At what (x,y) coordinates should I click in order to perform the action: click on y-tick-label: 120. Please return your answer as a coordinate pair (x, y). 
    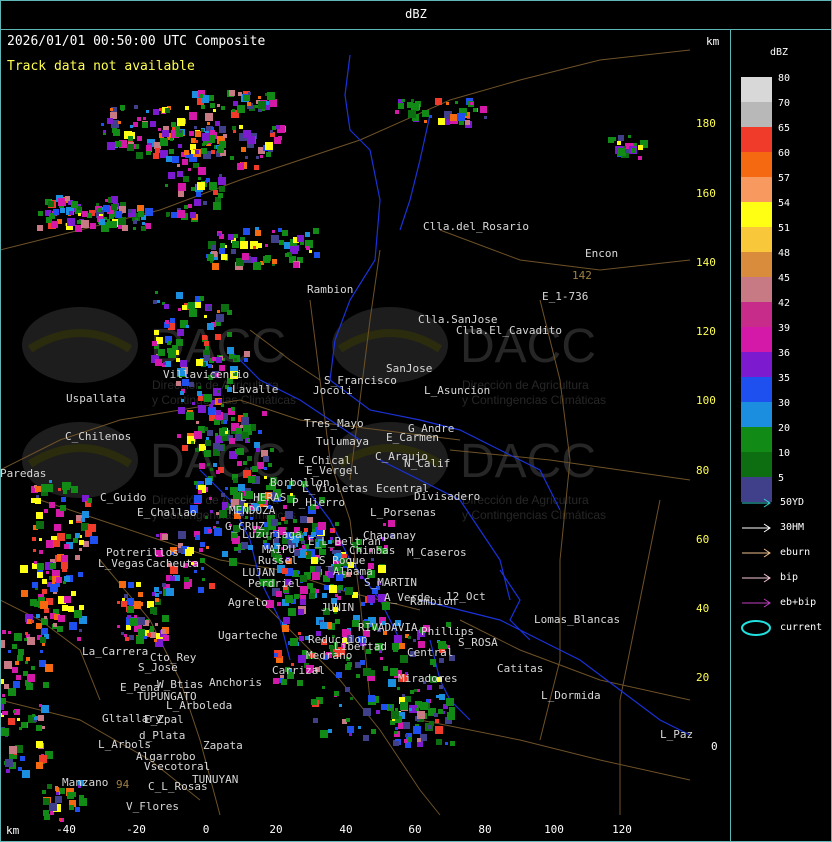
    Looking at the image, I should click on (706, 331).